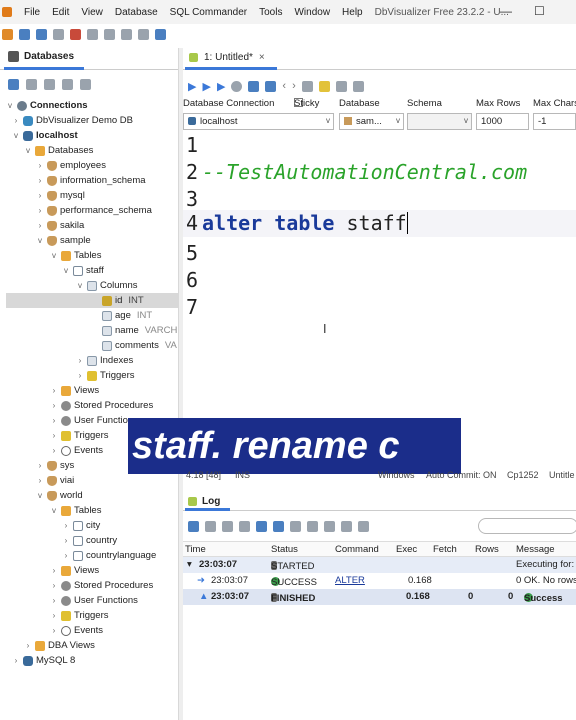  I want to click on database-select: sam... v, so click(371, 121).